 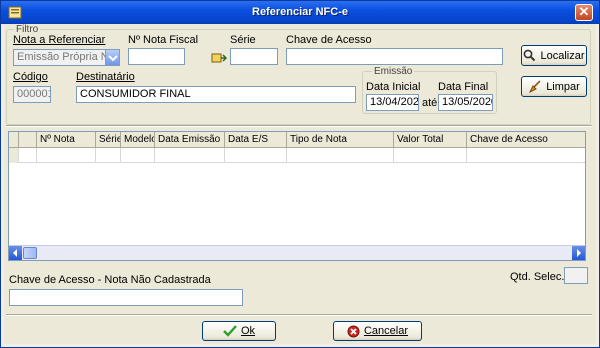 What do you see at coordinates (126, 297) in the screenshot?
I see `chave-nao-cadastrada-input` at bounding box center [126, 297].